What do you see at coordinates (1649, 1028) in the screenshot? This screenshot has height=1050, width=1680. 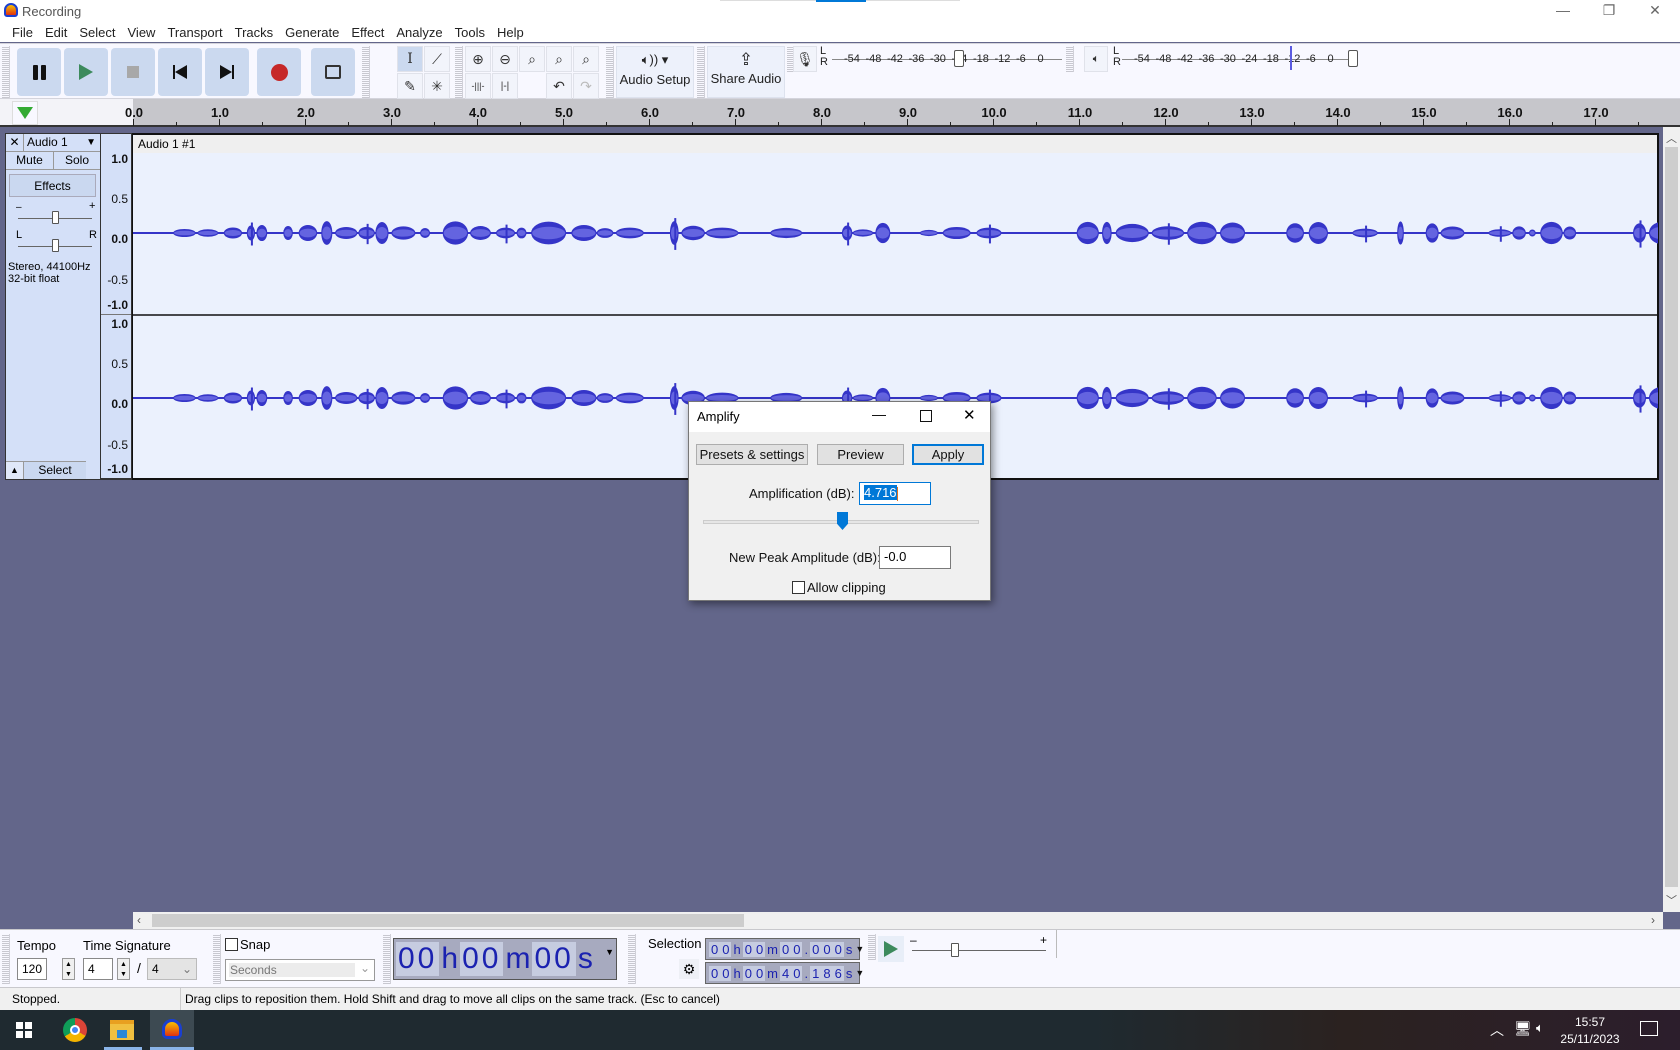 I see `notifications-icon` at bounding box center [1649, 1028].